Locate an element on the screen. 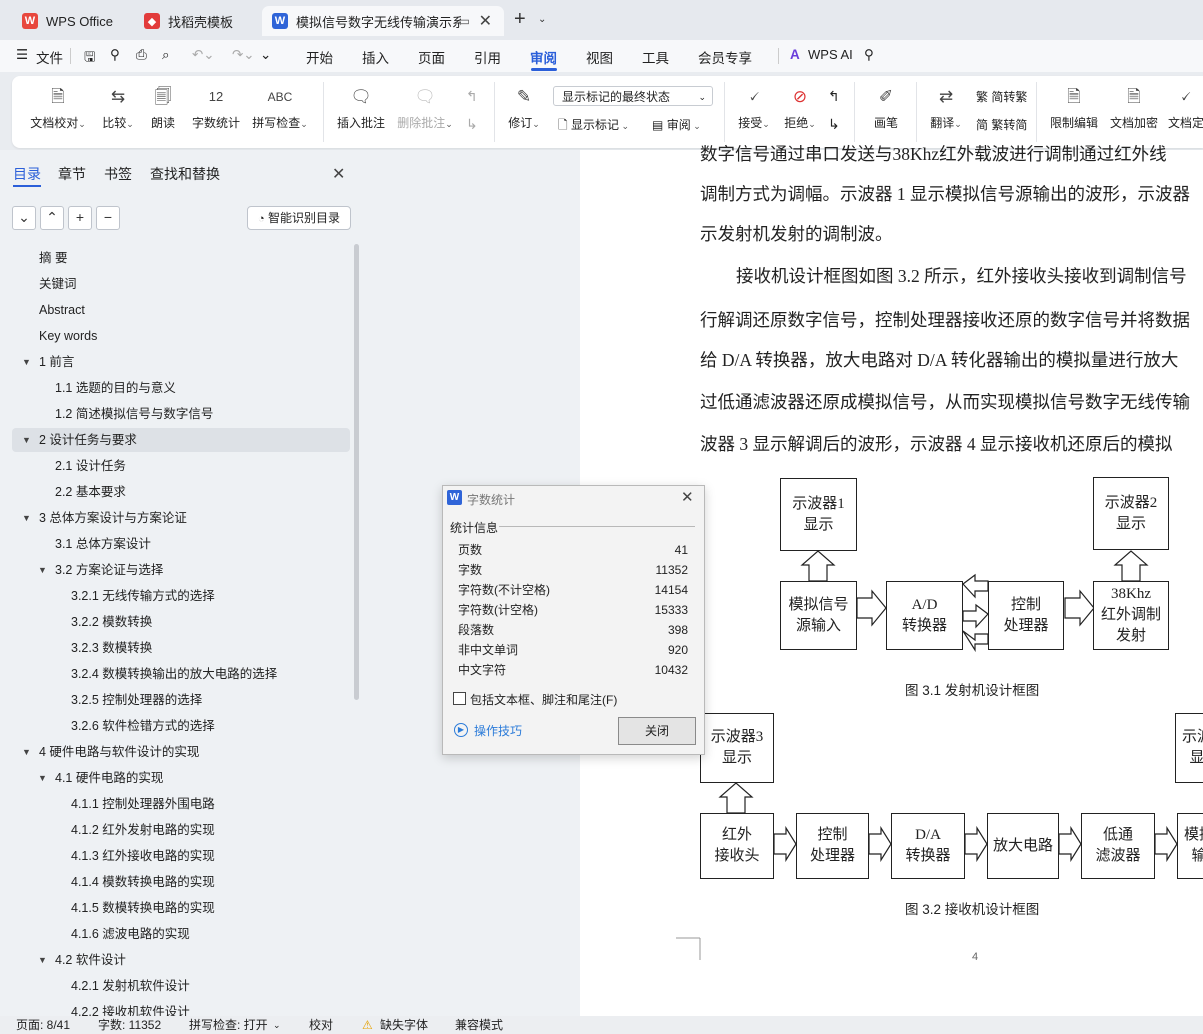 The height and width of the screenshot is (1034, 1203). toc-item: 4.1.2 红外发射电路的实现 is located at coordinates (181, 830).